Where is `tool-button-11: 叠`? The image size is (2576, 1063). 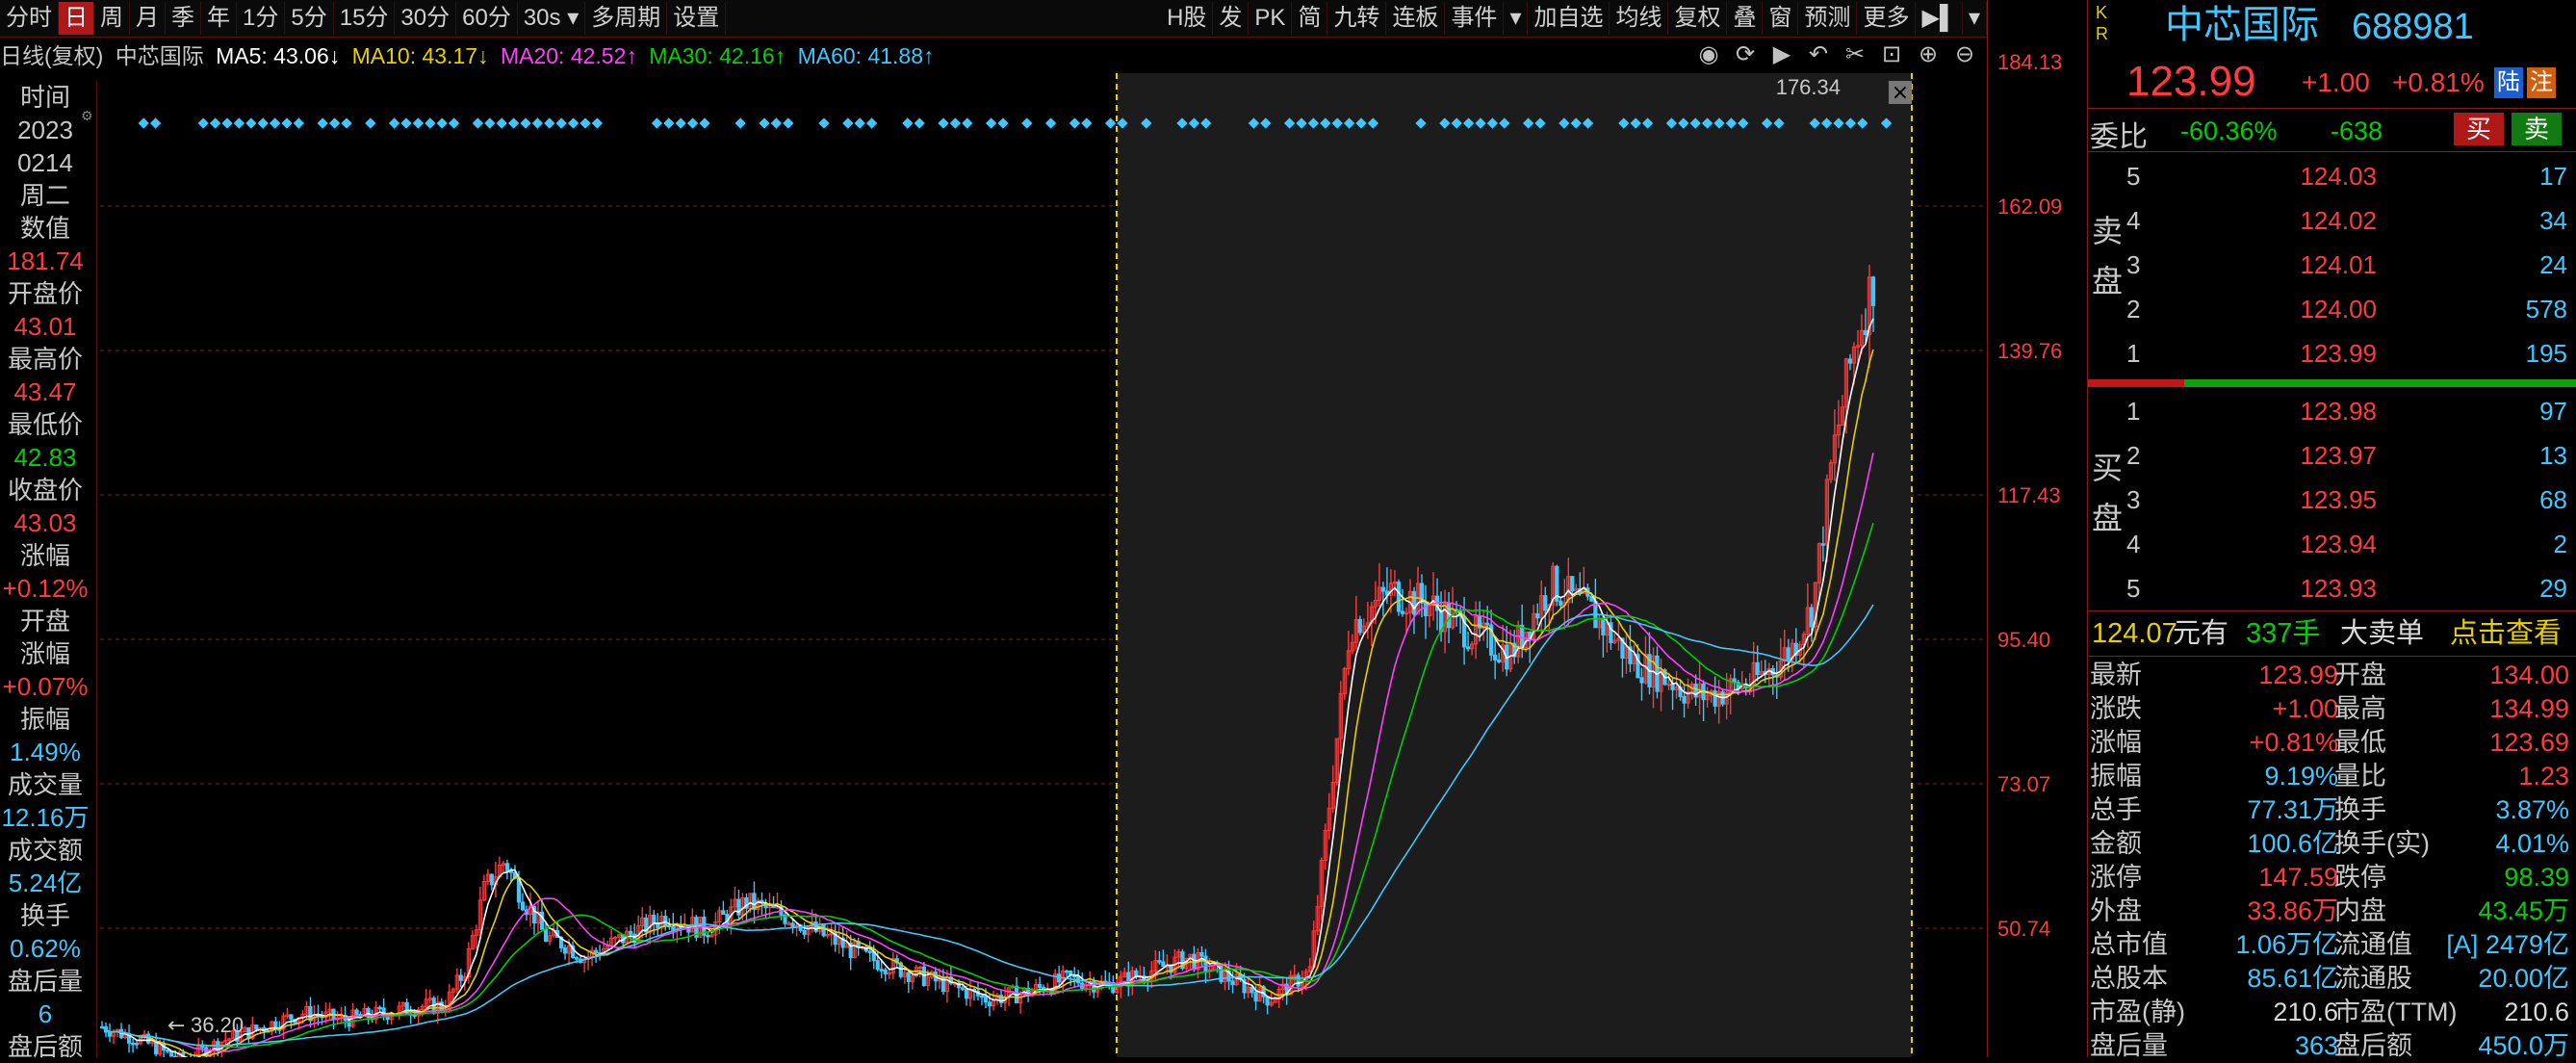
tool-button-11: 叠 is located at coordinates (1746, 18).